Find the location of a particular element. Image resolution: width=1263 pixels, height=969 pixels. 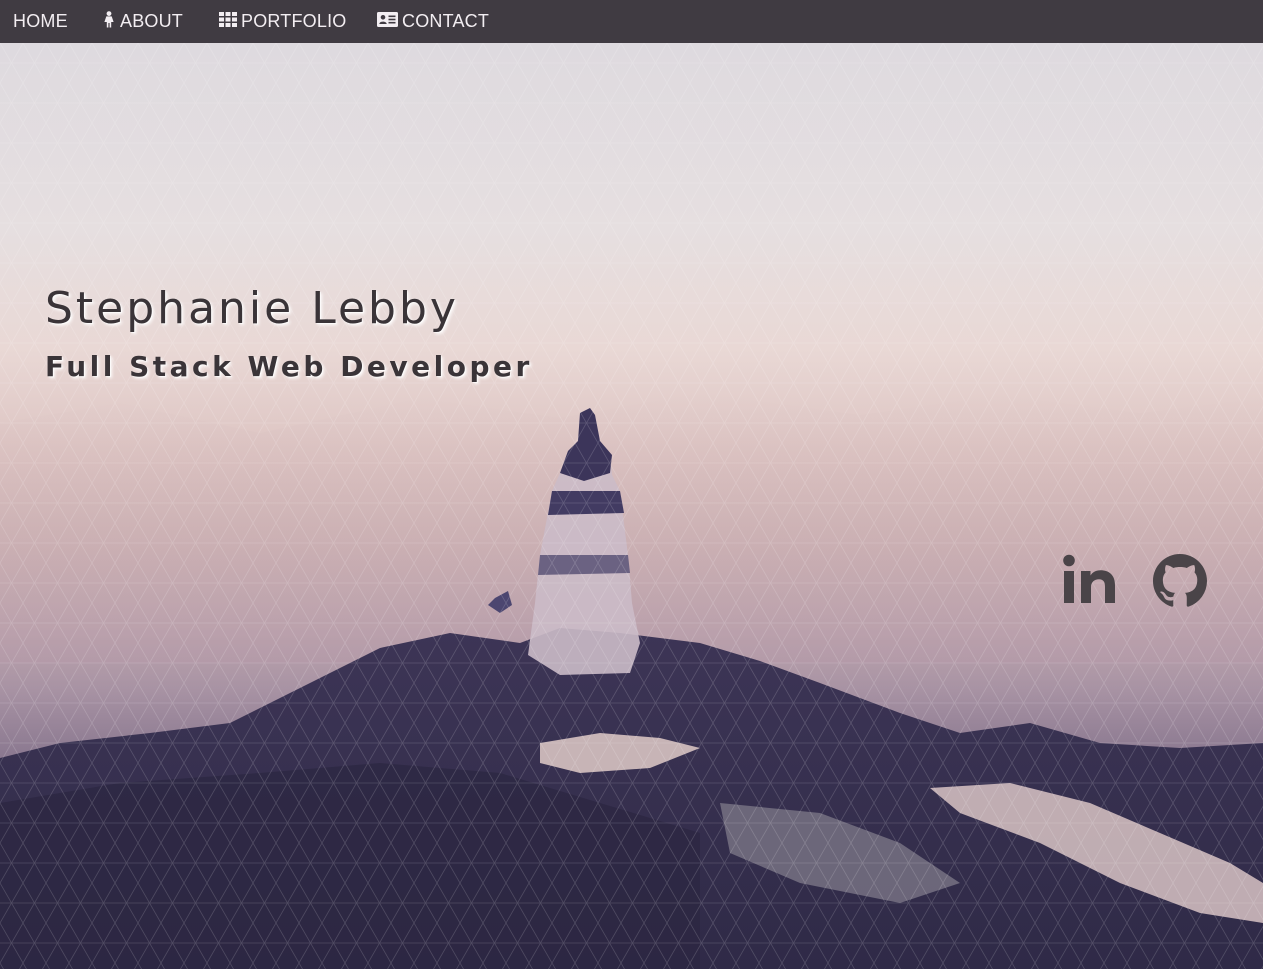

linkedin-link is located at coordinates (1089, 581).